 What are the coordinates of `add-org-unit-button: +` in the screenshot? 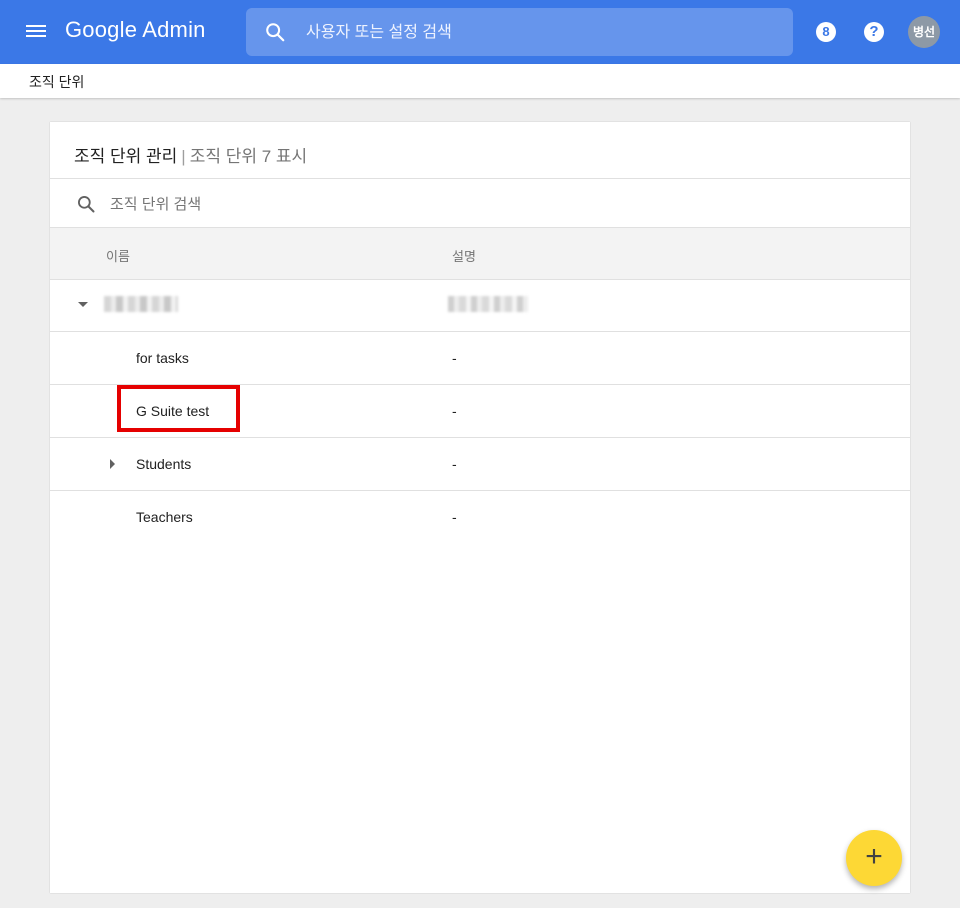 It's located at (874, 858).